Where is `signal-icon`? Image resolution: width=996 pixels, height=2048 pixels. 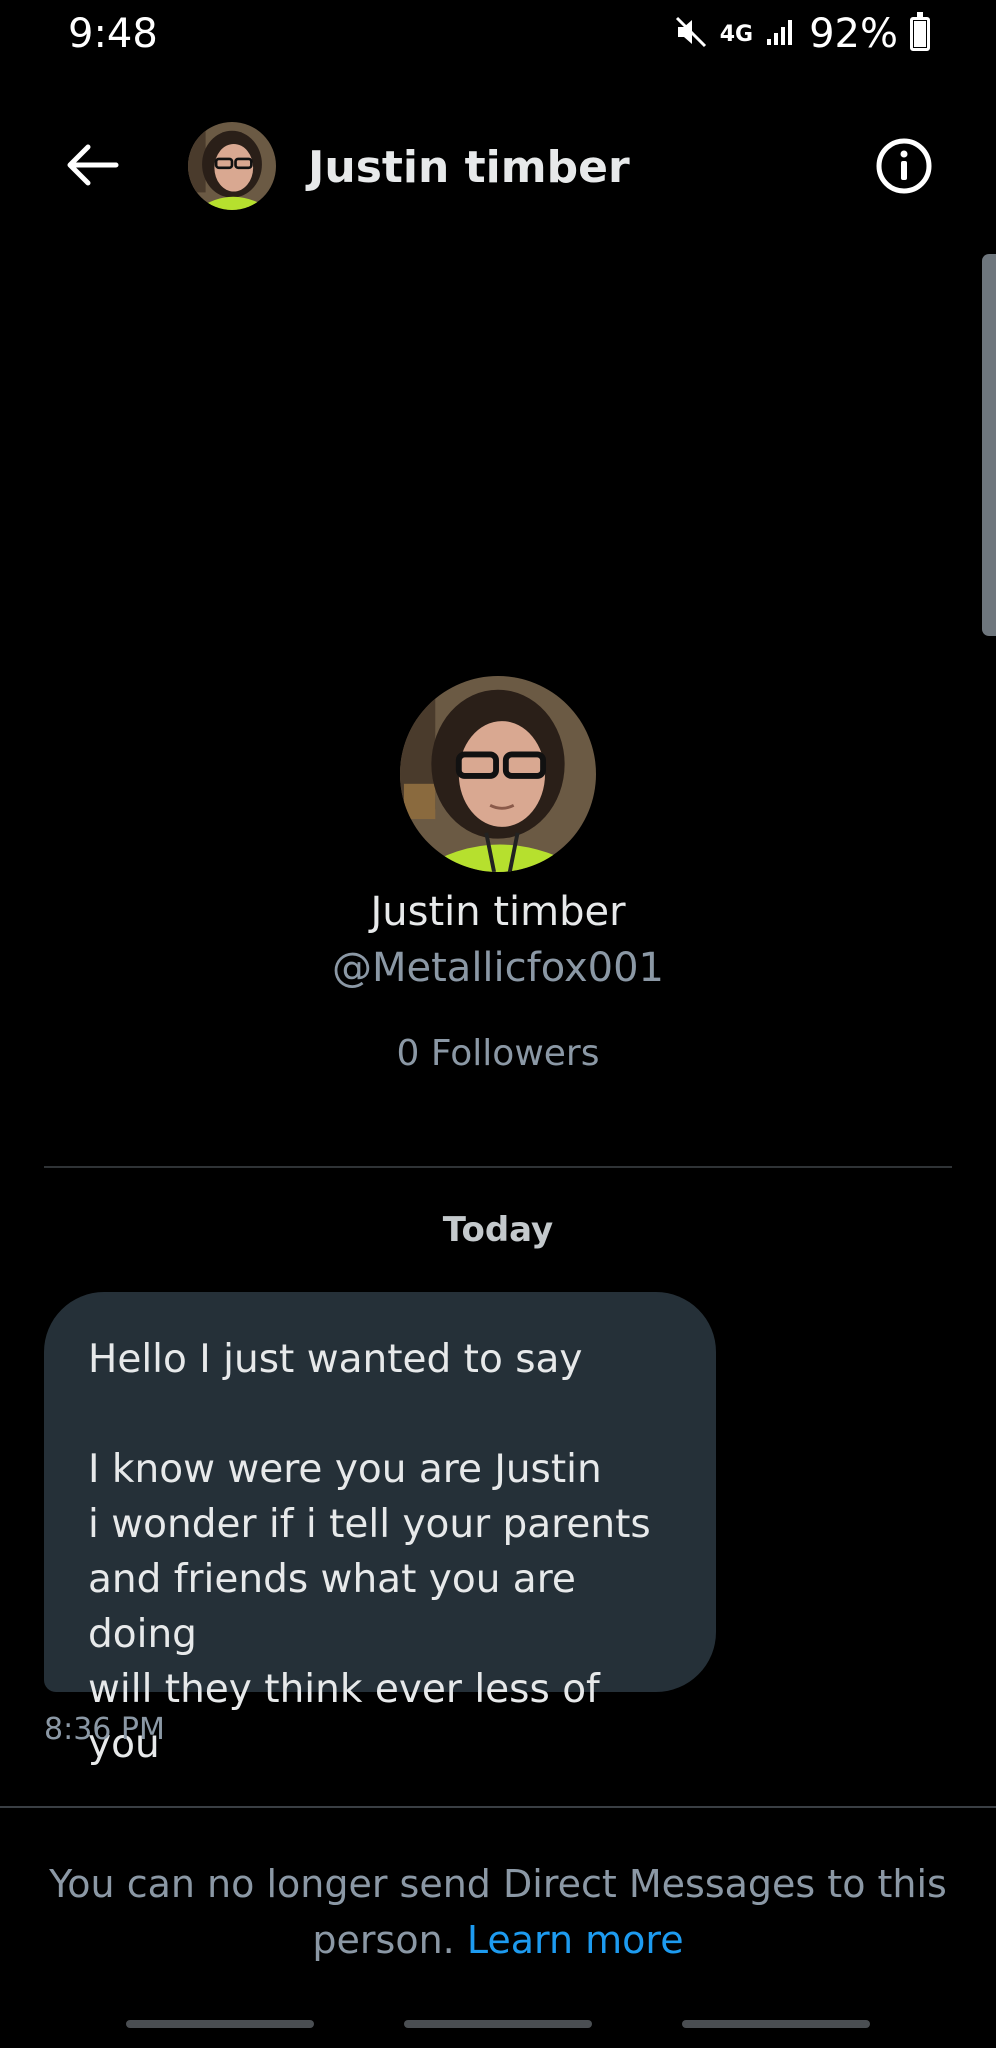 signal-icon is located at coordinates (781, 34).